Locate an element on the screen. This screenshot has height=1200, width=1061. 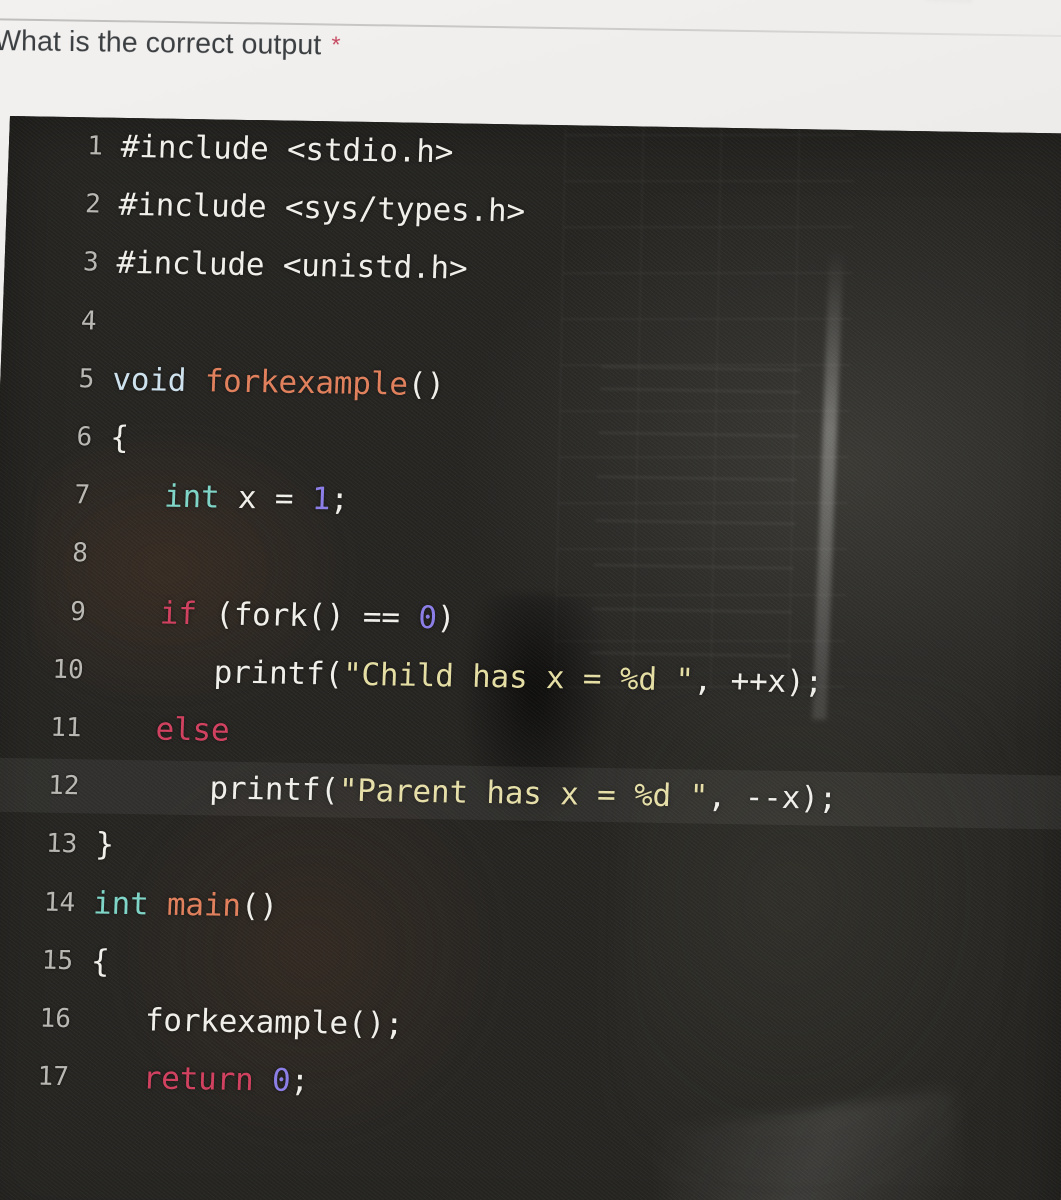
code-token: #include <sys/types.h> is located at coordinates (322, 208).